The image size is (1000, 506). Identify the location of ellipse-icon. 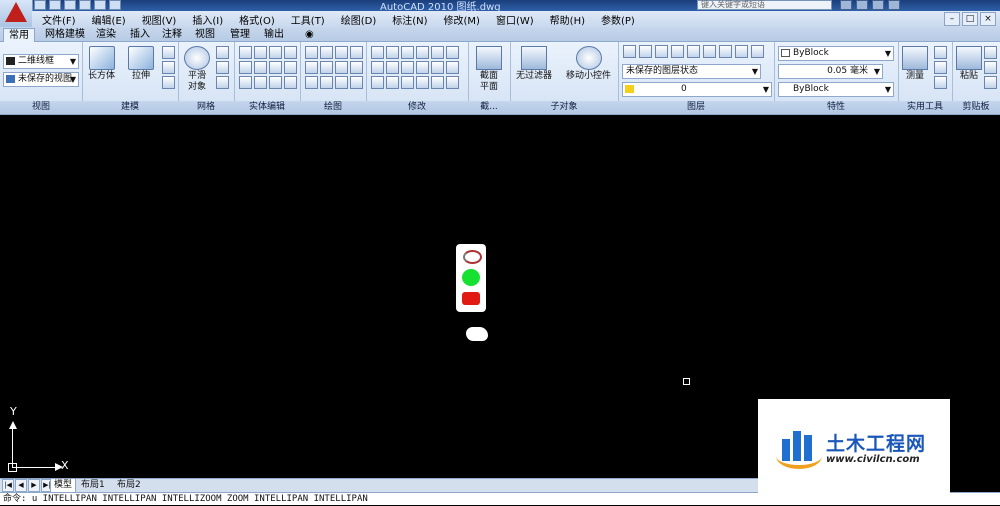
(341, 67).